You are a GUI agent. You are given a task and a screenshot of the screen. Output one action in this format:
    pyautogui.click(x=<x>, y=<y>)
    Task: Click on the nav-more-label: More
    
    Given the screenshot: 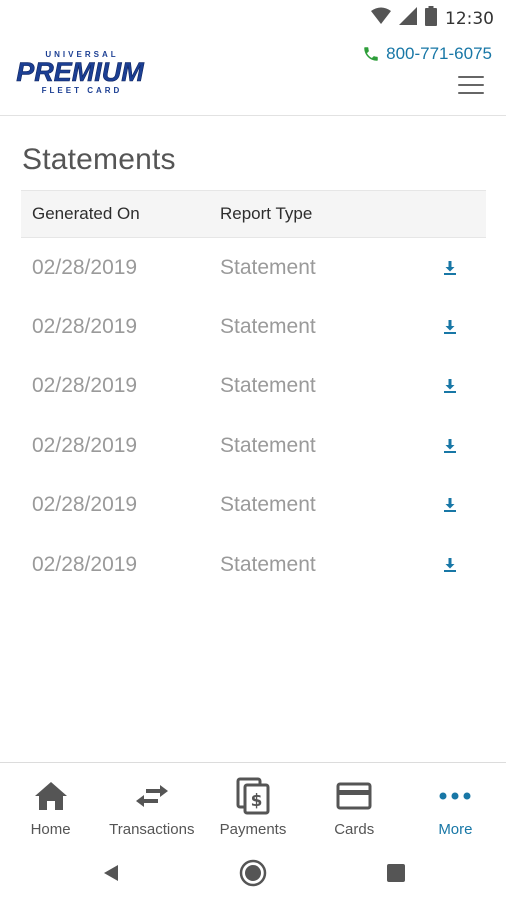 What is the action you would take?
    pyautogui.click(x=455, y=829)
    